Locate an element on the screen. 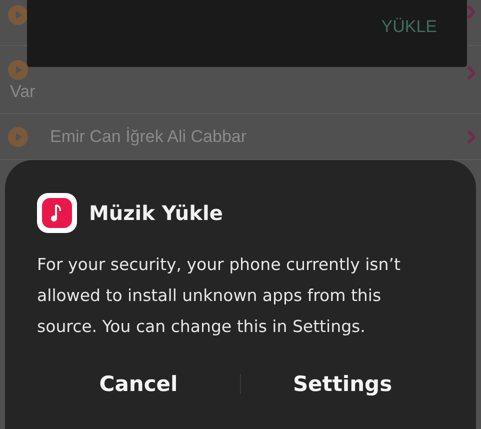 The width and height of the screenshot is (481, 429). music-note-icon is located at coordinates (57, 213).